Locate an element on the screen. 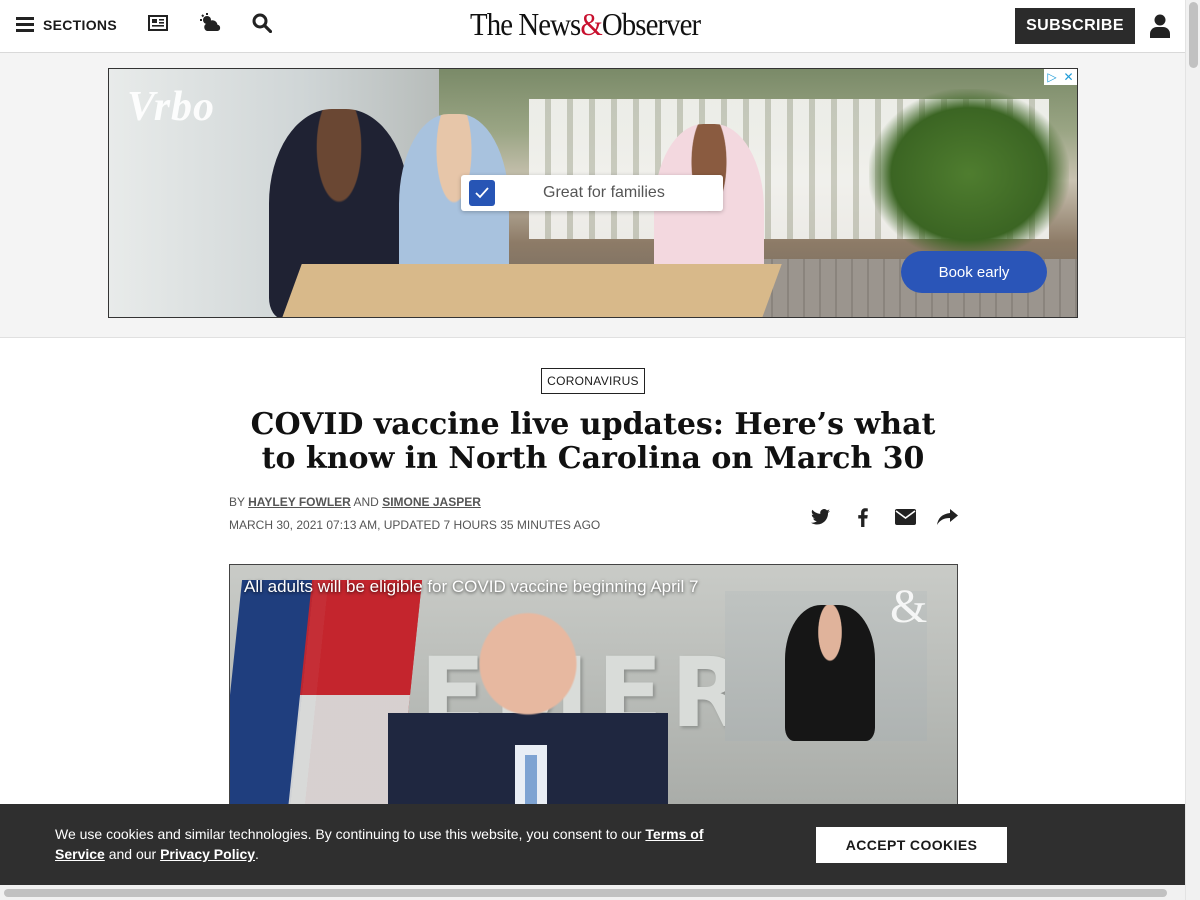  ad-brand-logo: Vrbo is located at coordinates (171, 107).